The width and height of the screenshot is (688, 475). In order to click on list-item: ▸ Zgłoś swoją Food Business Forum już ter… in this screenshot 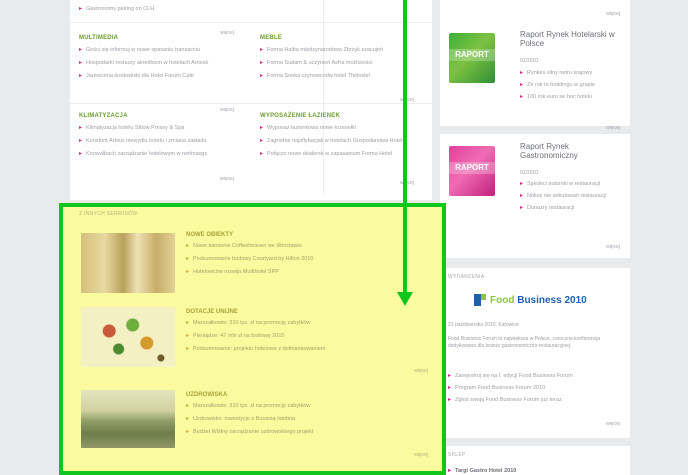, I will do `click(536, 400)`.